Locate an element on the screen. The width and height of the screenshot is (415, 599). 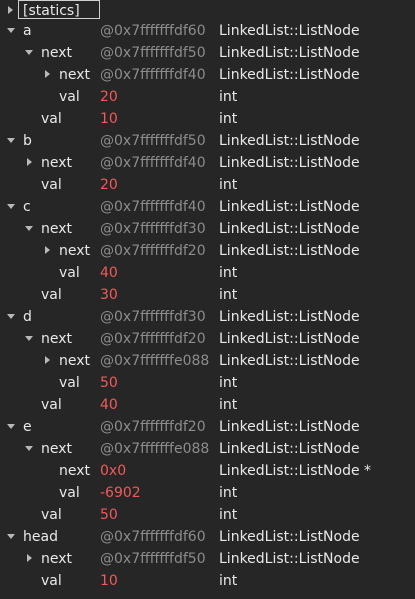
tree-row-e: e @0x7fffffffdf20 LinkedList::ListNode is located at coordinates (207, 427).